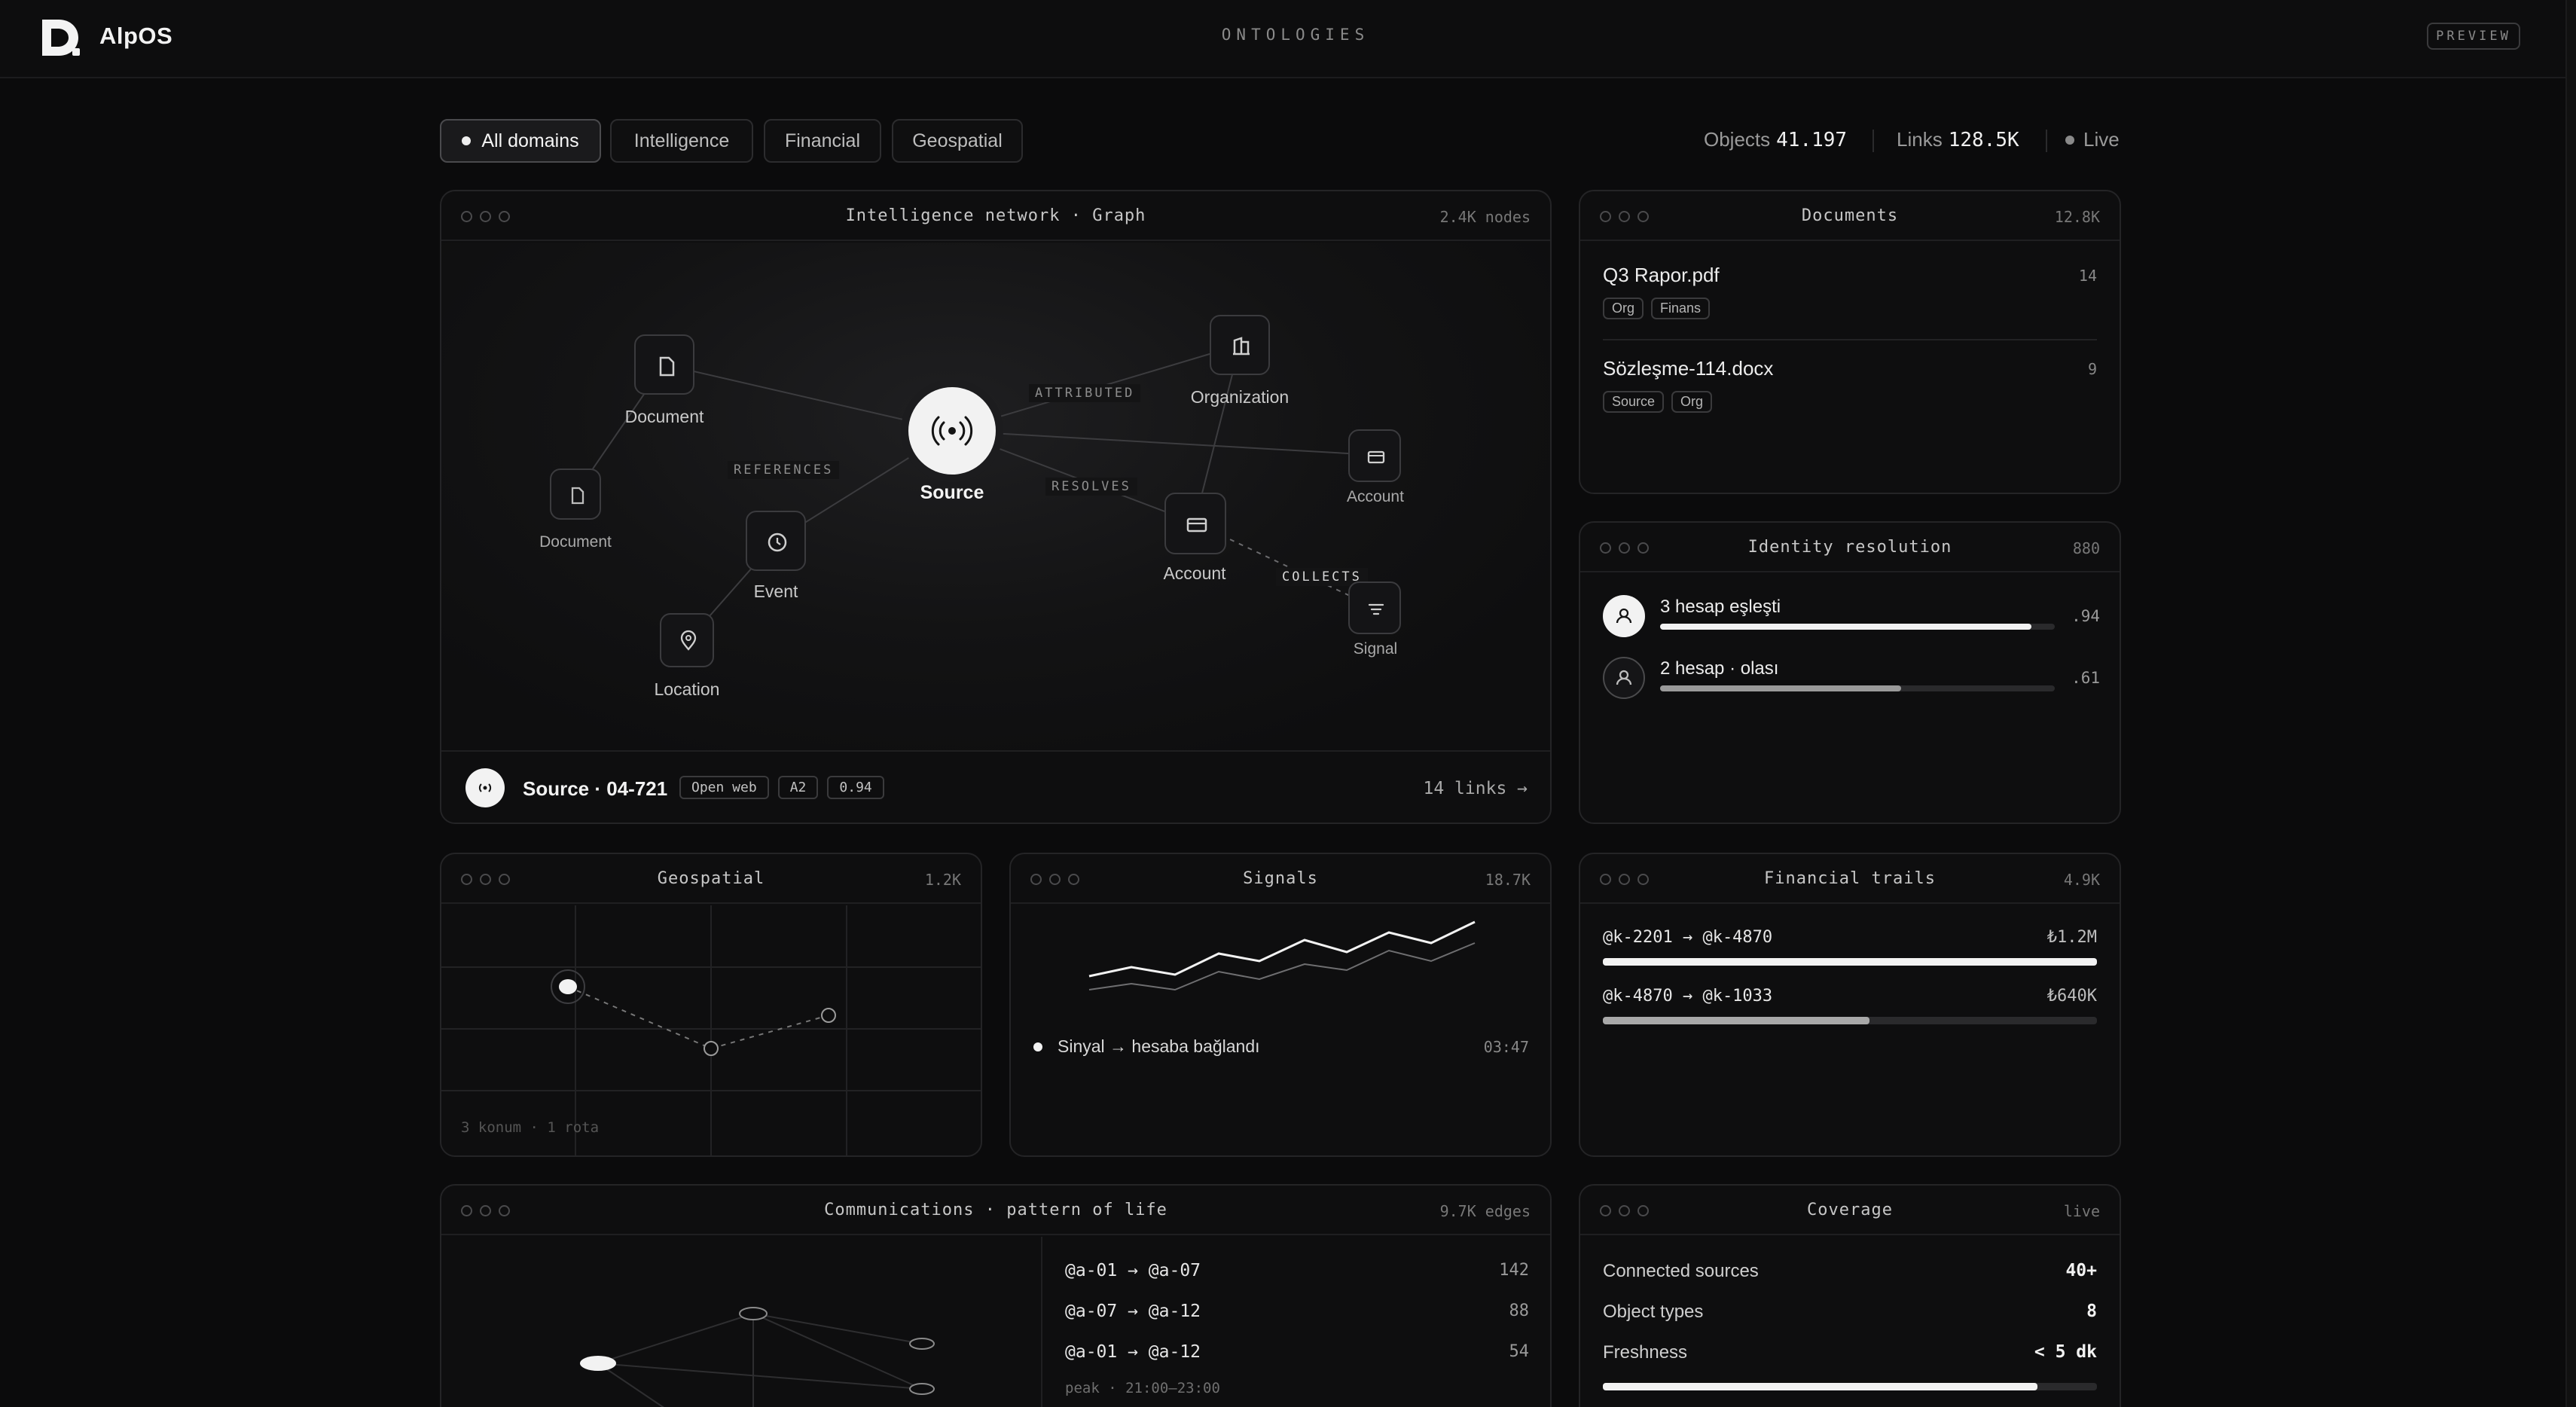  Describe the element at coordinates (1646, 1353) in the screenshot. I see `coverage-label: Freshness` at that location.